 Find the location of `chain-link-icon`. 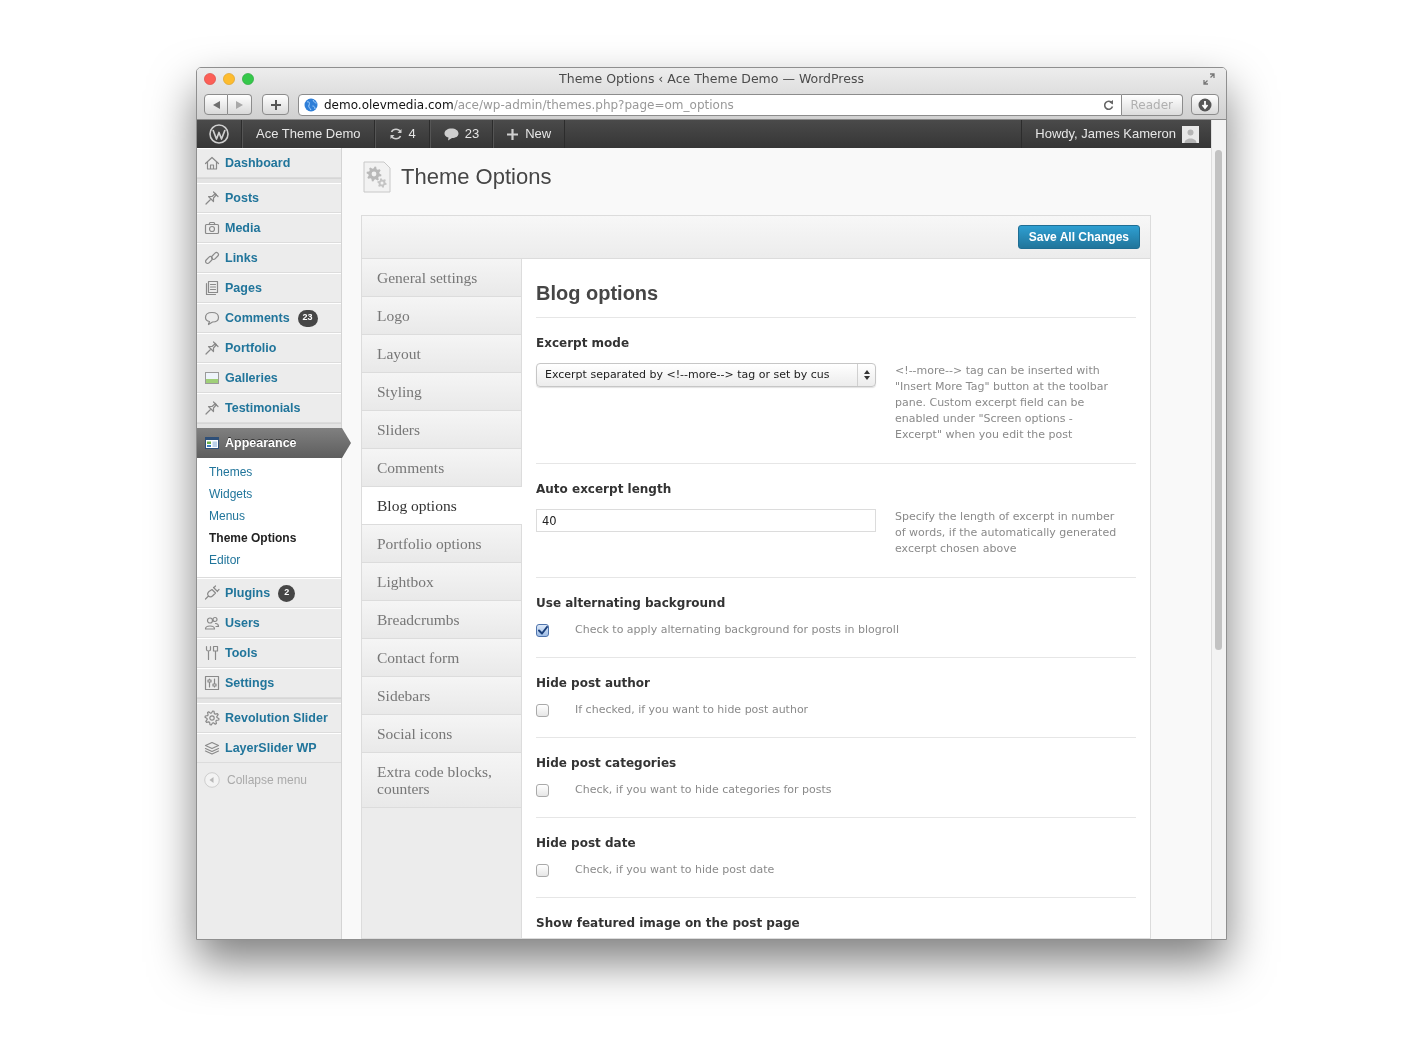

chain-link-icon is located at coordinates (212, 258).